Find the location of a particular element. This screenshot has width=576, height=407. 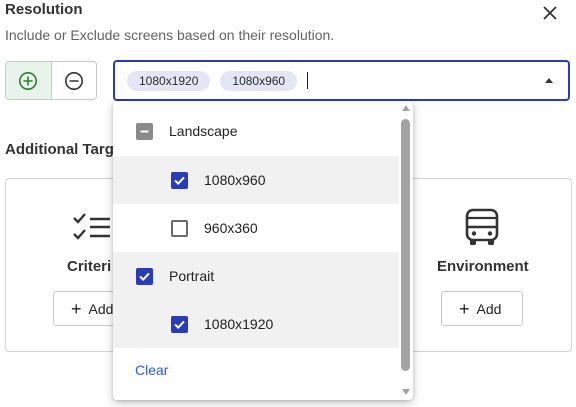

scroll-down-arrow-icon is located at coordinates (406, 392).